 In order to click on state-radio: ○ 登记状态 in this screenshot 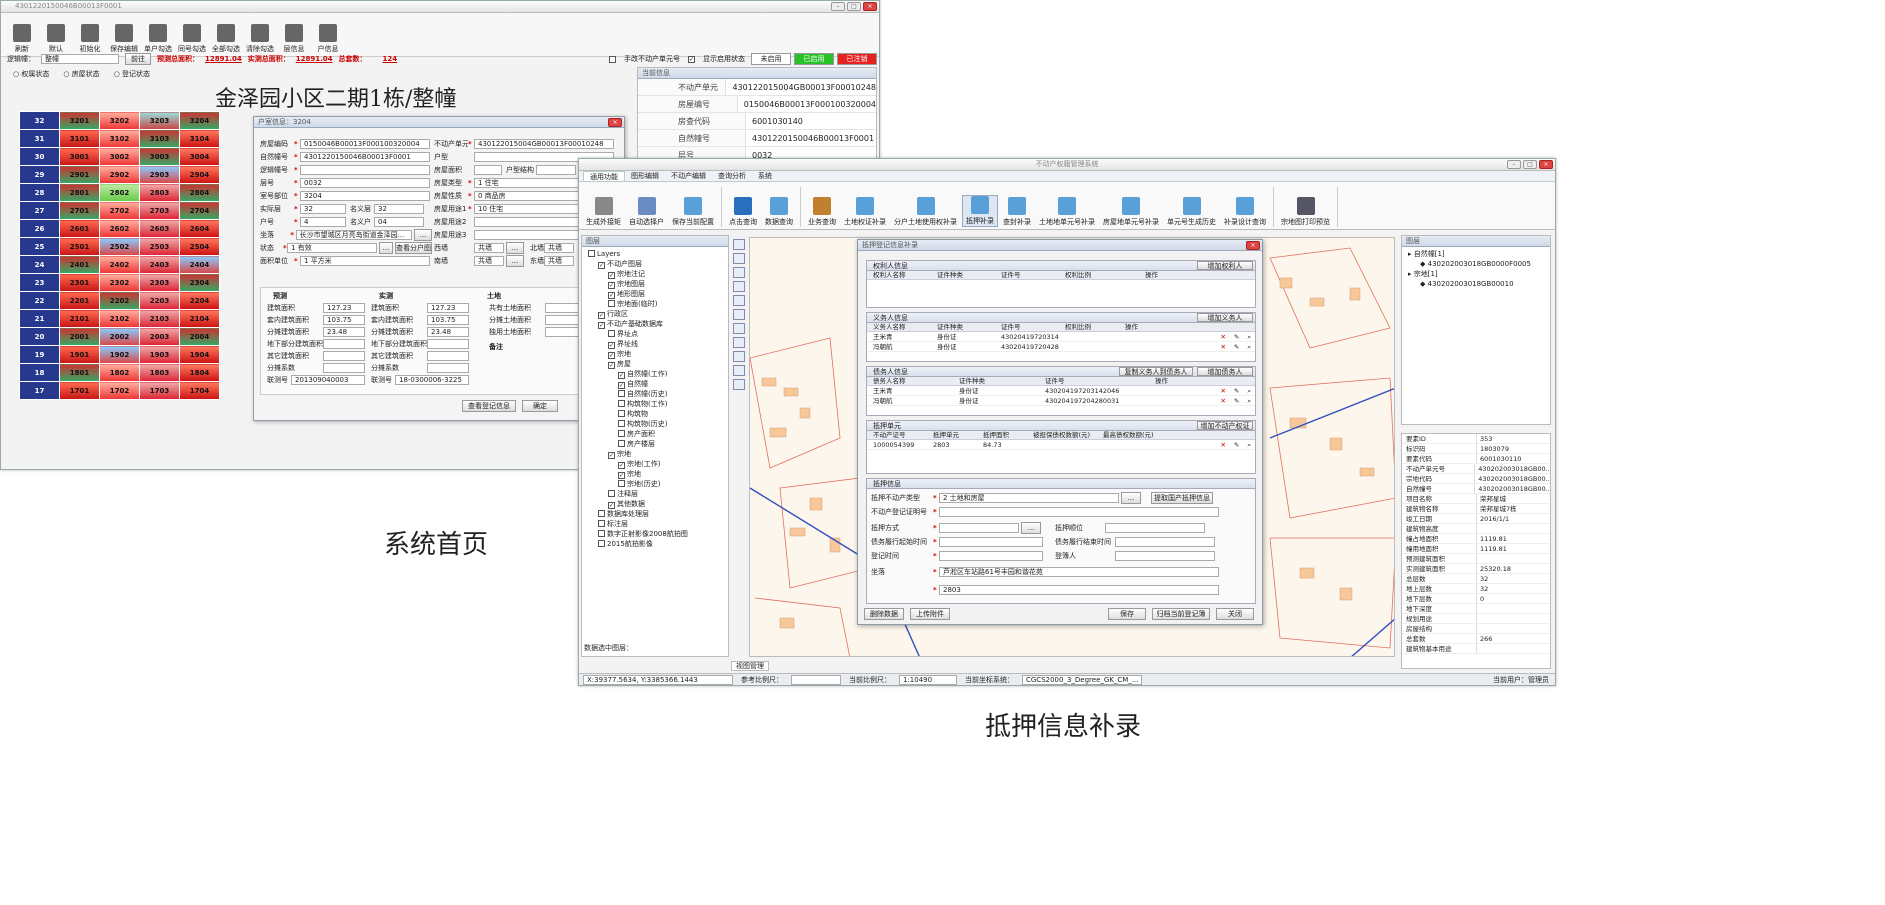, I will do `click(132, 74)`.